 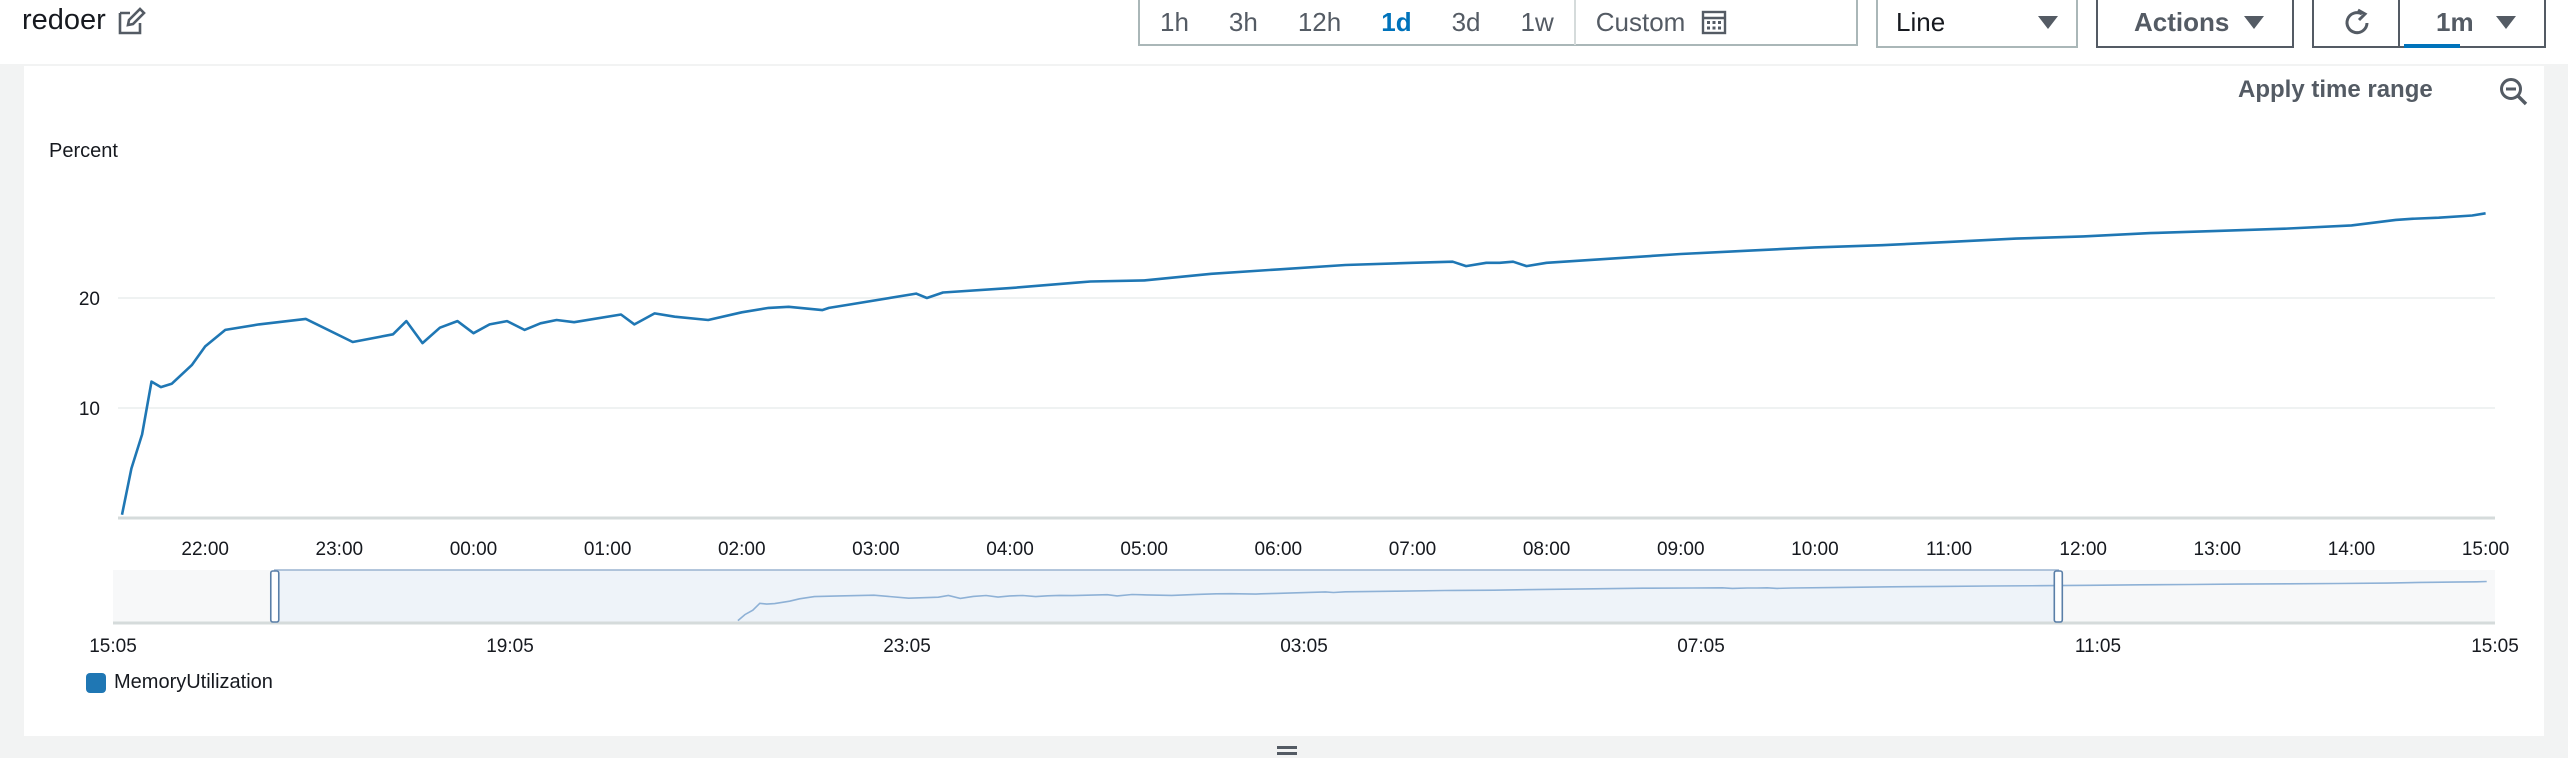 What do you see at coordinates (1537, 22) in the screenshot?
I see `range-button-1w: 1w` at bounding box center [1537, 22].